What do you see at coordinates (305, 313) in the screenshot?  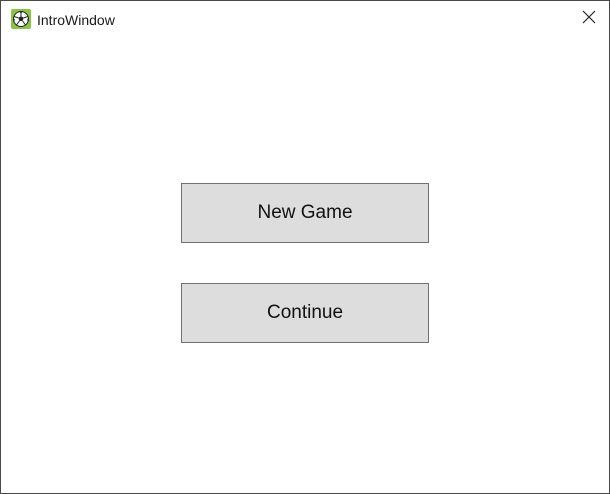 I see `continue-button: Continue` at bounding box center [305, 313].